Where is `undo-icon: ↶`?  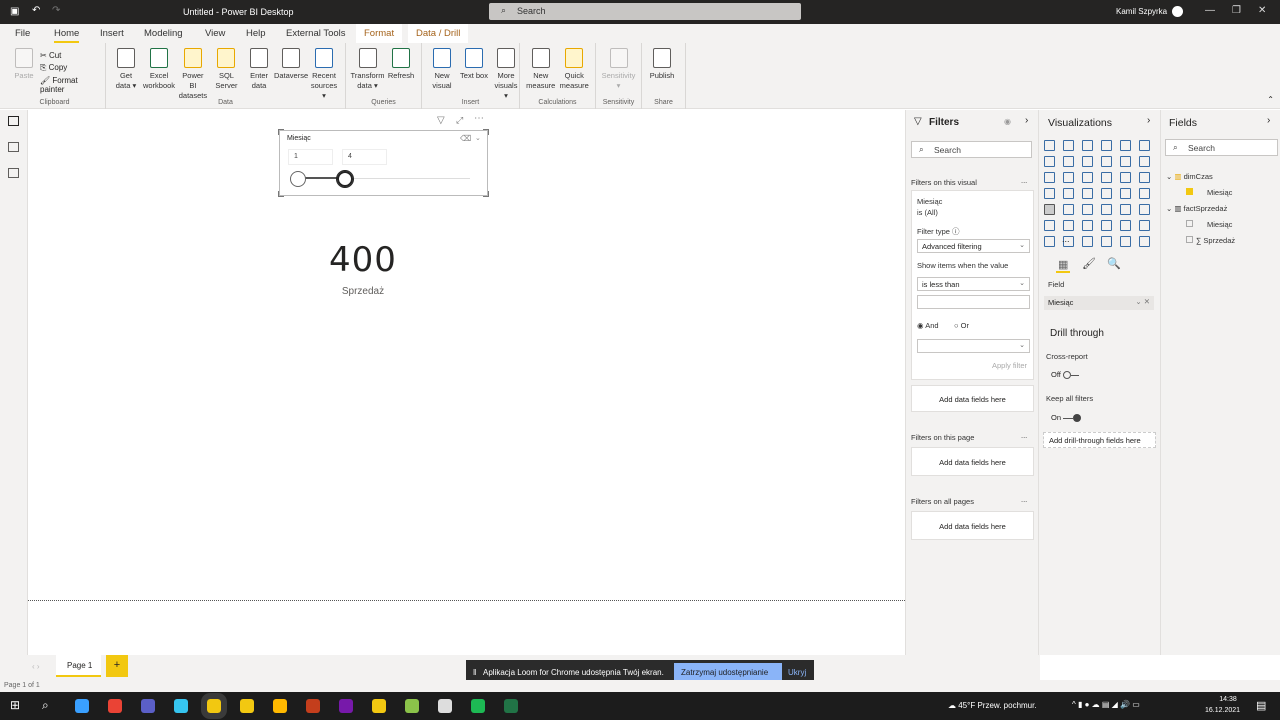
undo-icon: ↶ is located at coordinates (36, 10).